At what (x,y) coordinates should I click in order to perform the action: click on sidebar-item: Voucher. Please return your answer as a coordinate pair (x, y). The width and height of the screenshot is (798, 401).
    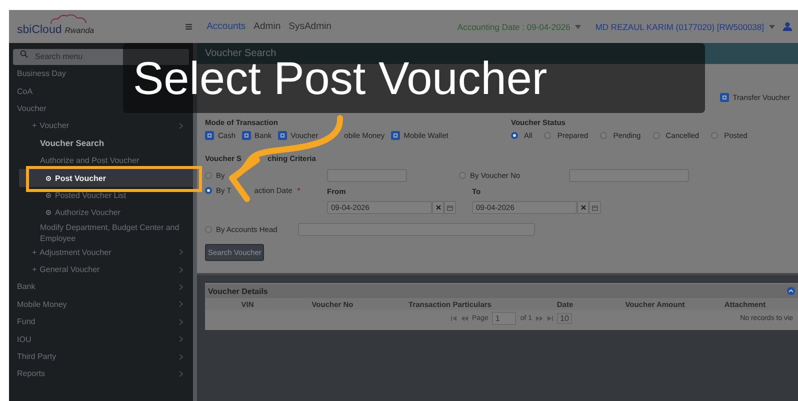
    Looking at the image, I should click on (101, 109).